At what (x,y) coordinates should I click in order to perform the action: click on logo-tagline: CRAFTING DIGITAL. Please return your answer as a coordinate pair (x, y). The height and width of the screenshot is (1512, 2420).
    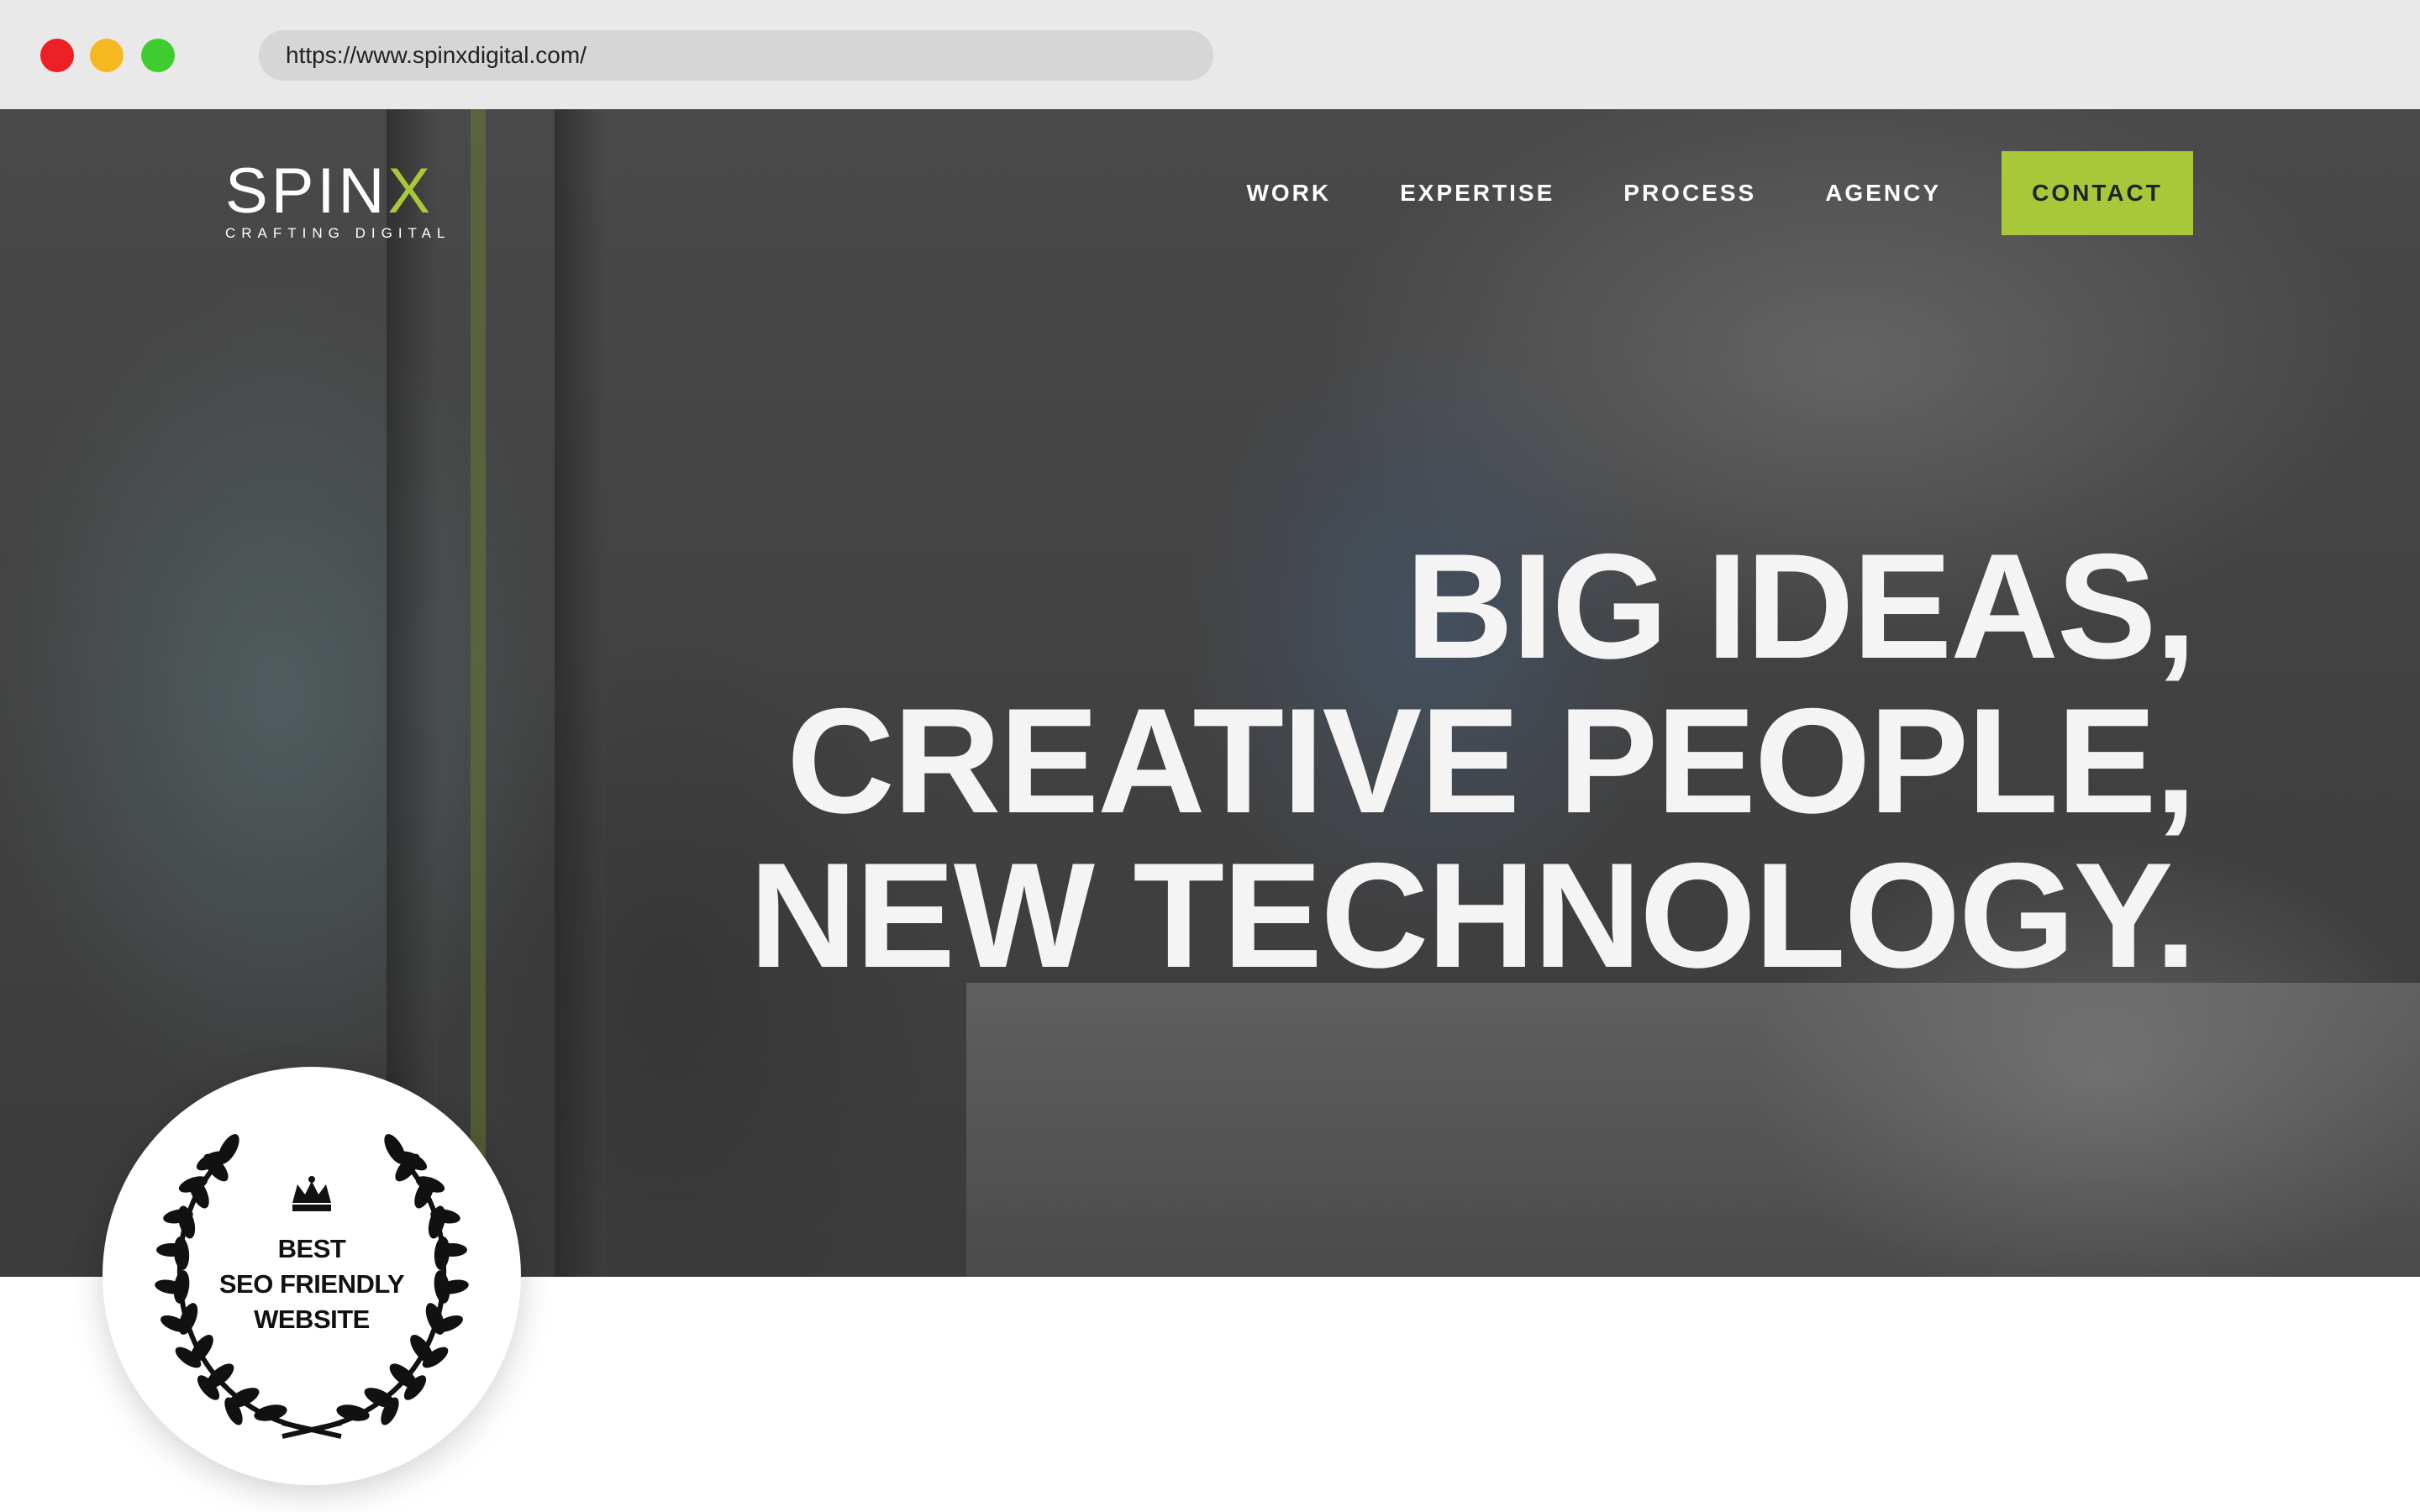
    Looking at the image, I should click on (338, 233).